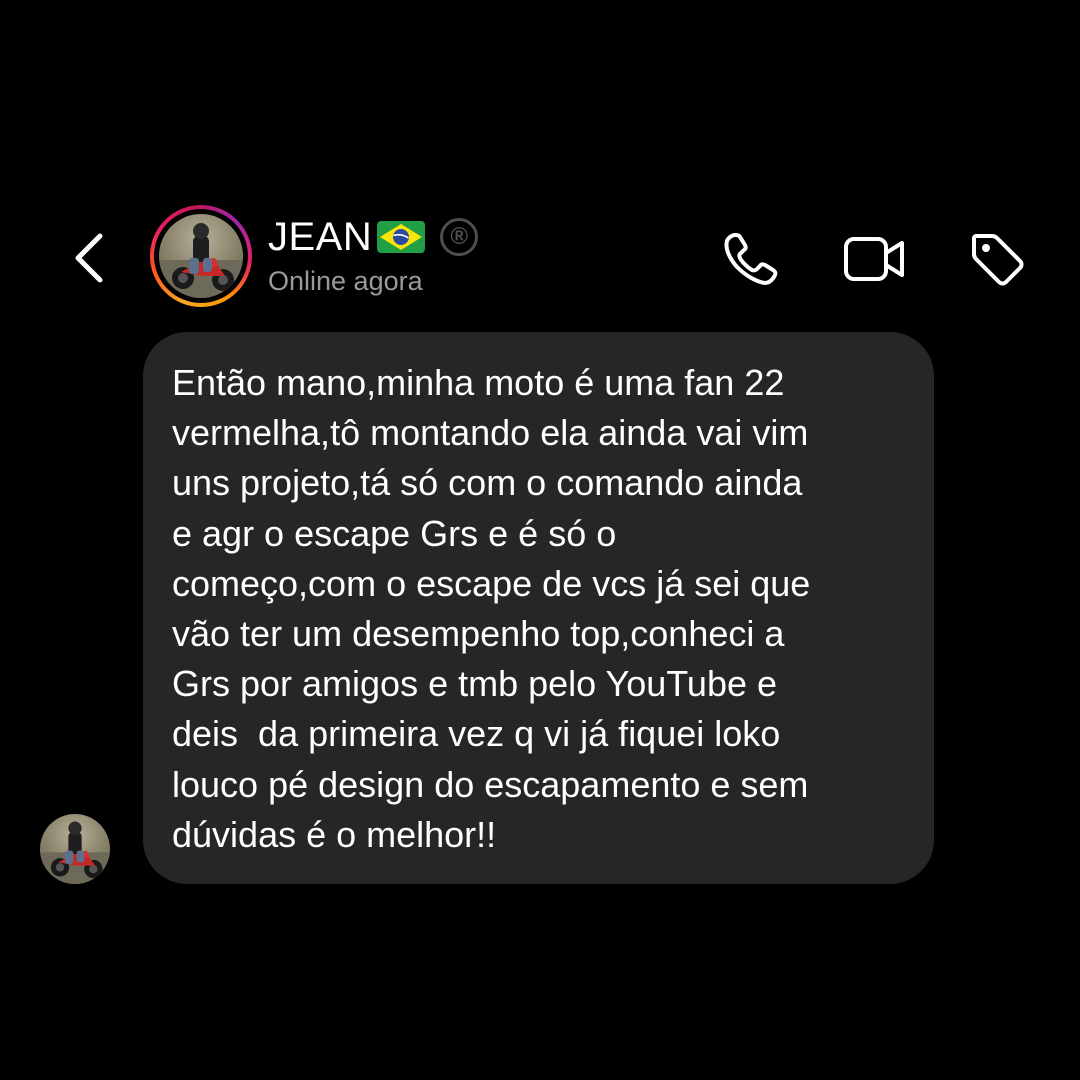 The height and width of the screenshot is (1080, 1080). I want to click on video-call-button, so click(873, 259).